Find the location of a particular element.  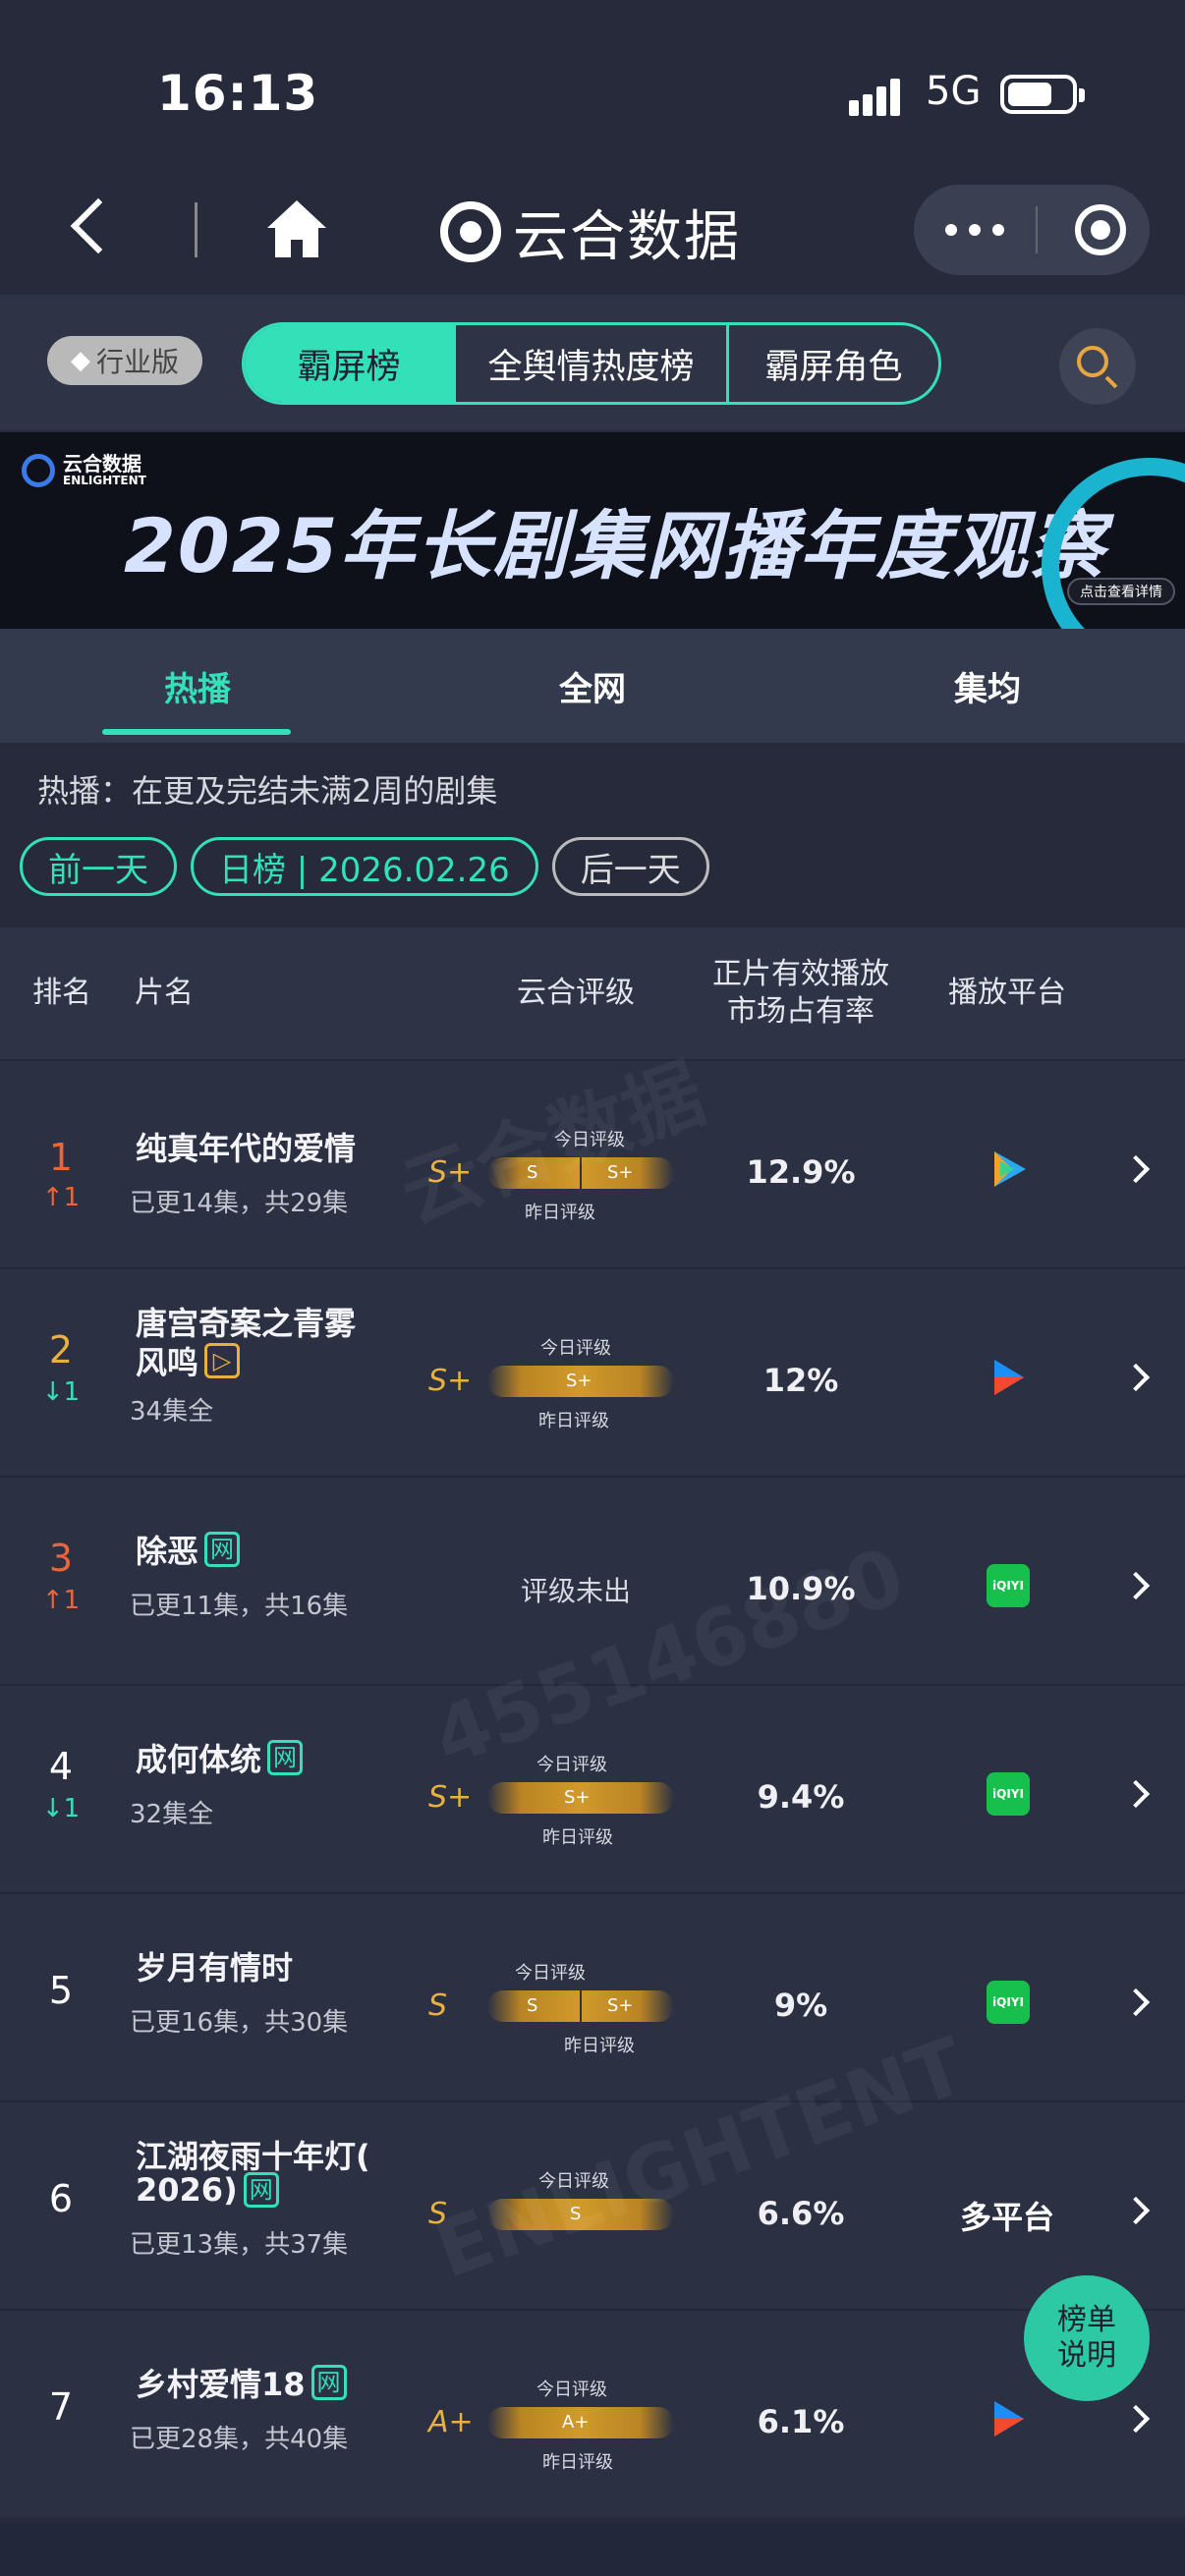

market-share: 12% is located at coordinates (801, 1380).